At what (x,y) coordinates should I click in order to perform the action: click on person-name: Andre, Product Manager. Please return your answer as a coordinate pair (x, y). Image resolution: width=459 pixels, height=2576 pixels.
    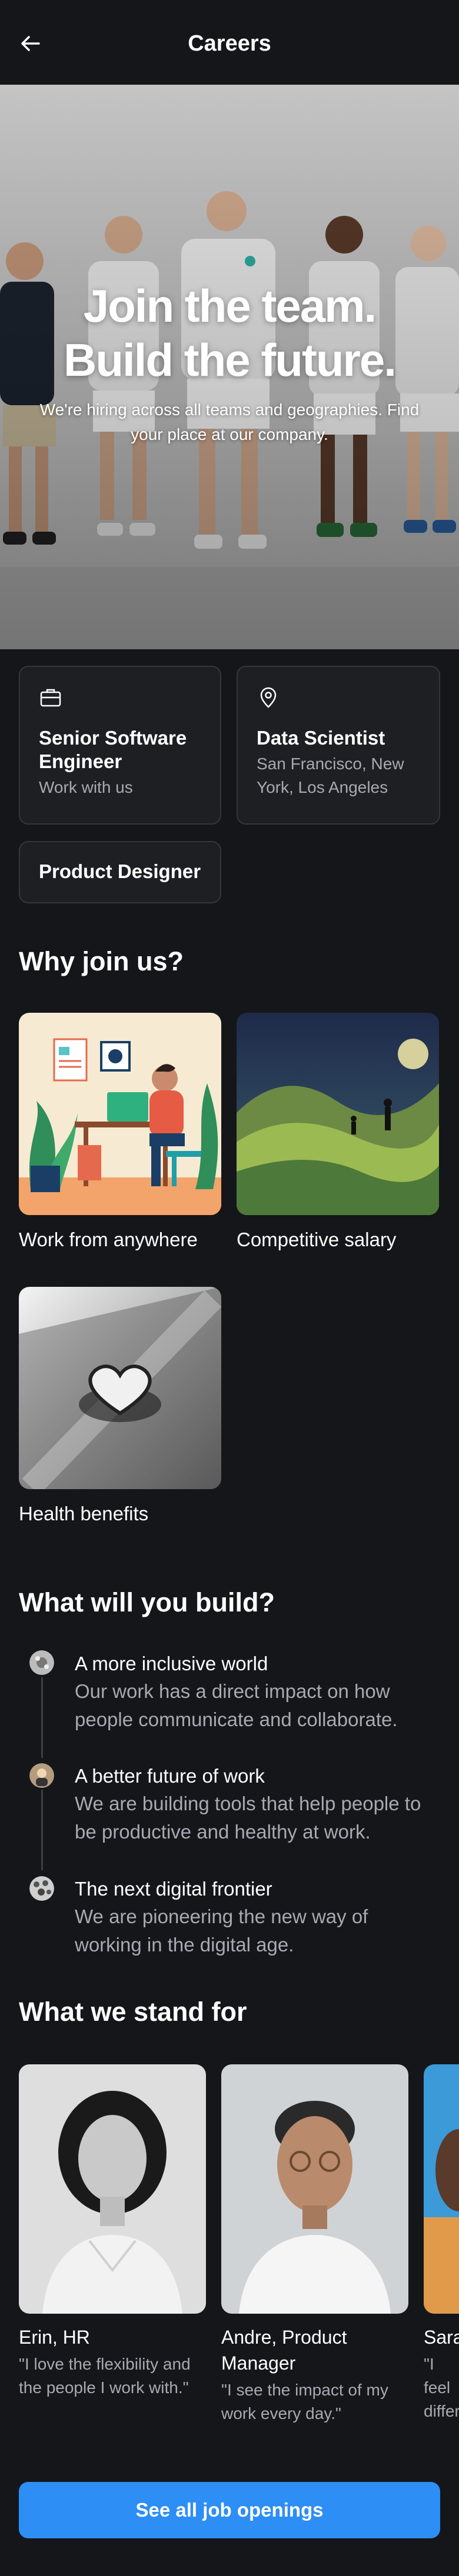
    Looking at the image, I should click on (284, 2350).